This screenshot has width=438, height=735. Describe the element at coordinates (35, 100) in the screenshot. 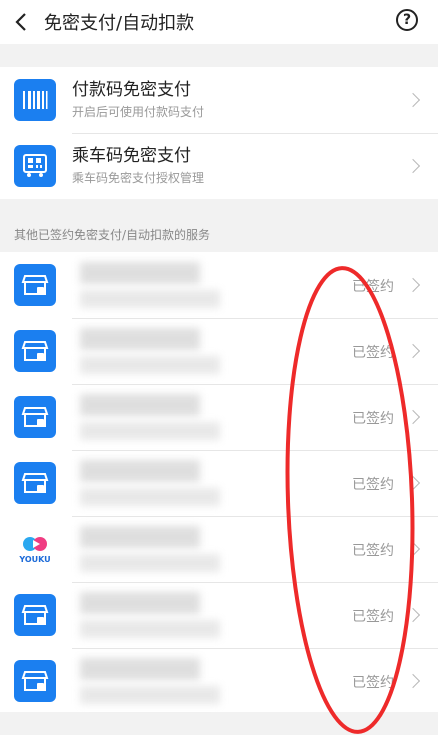

I see `barcode-icon` at that location.